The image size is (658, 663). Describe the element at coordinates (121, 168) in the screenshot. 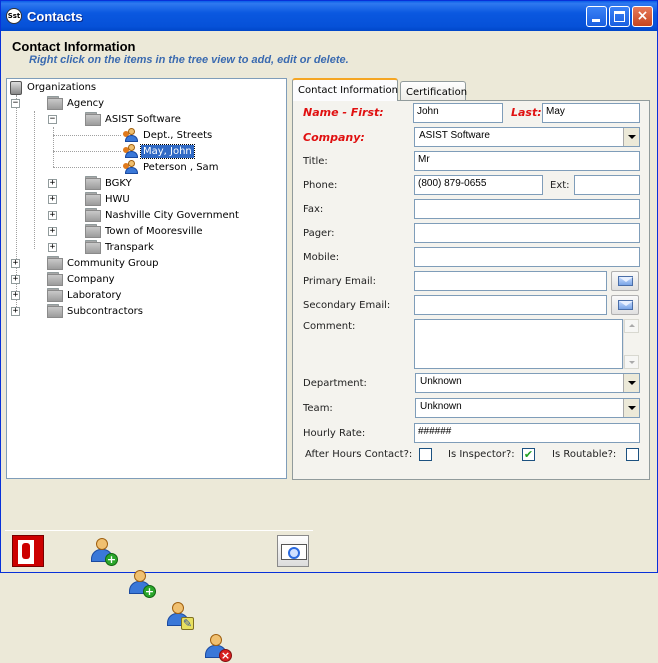

I see `tree-node-contact: Peterson , Sam` at that location.